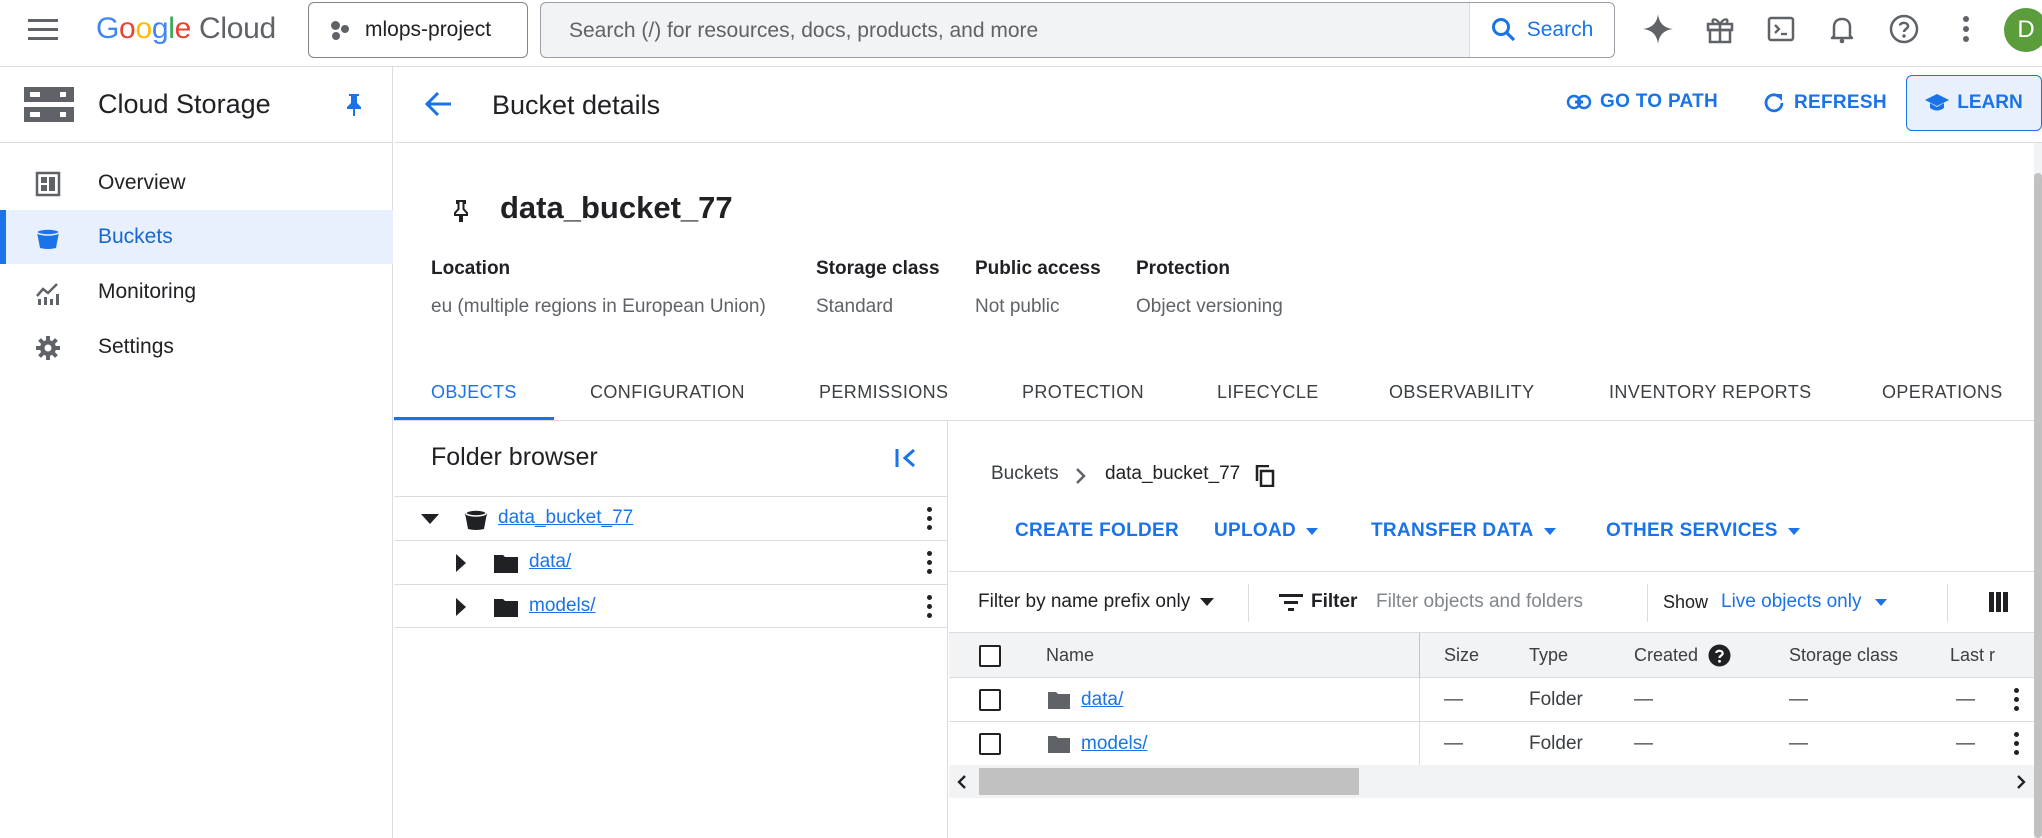 This screenshot has height=838, width=2042. I want to click on notifications-icon, so click(1842, 29).